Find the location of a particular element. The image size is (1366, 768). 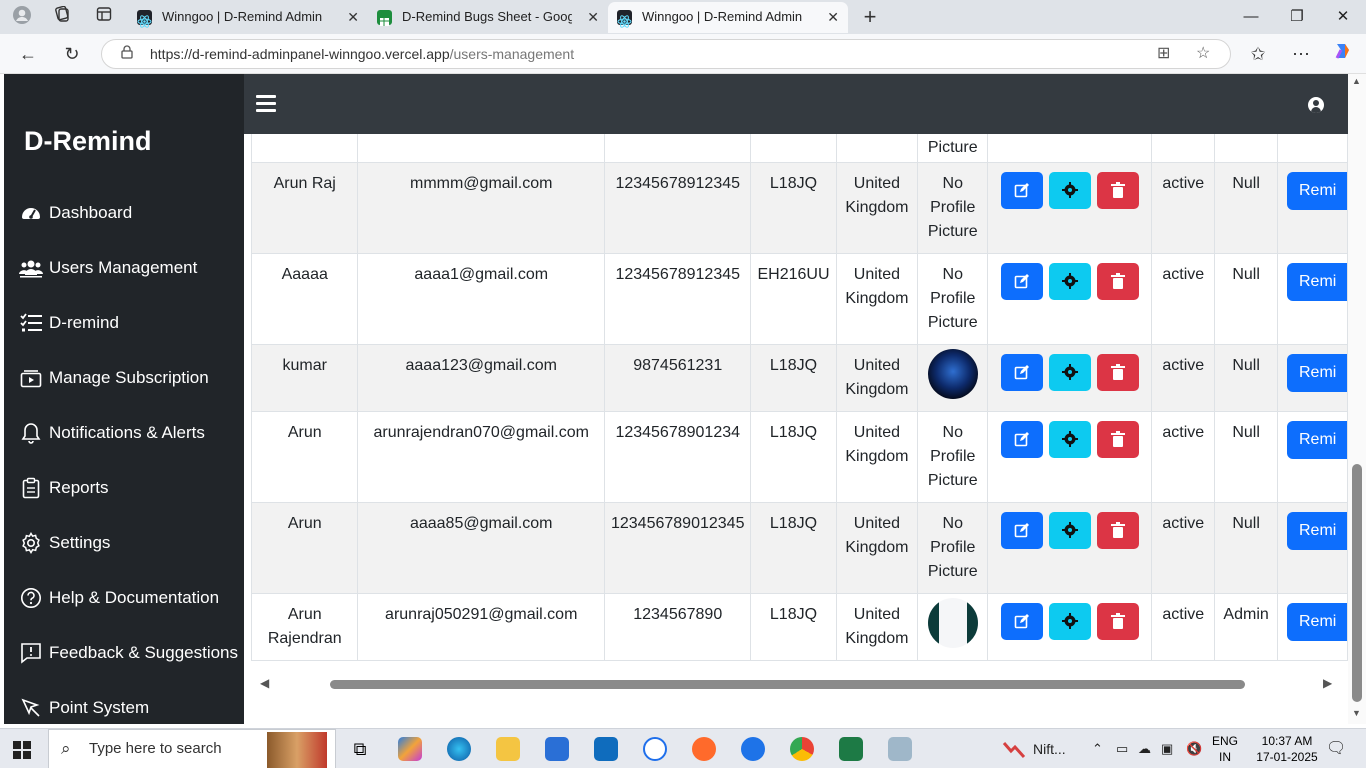

postman-icon is located at coordinates (704, 749).